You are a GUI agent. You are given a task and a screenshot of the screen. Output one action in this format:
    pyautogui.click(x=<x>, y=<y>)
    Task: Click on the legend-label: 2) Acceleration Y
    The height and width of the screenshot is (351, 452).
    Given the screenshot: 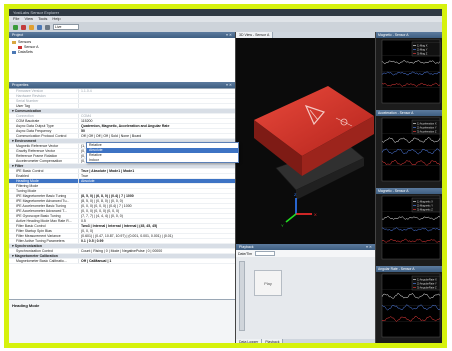 What is the action you would take?
    pyautogui.click(x=427, y=128)
    